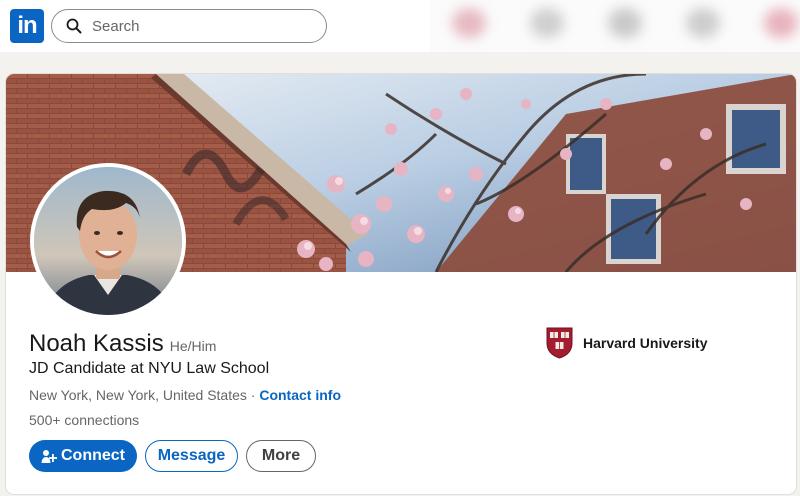 Image resolution: width=800 pixels, height=496 pixels. I want to click on connect-label: Connect, so click(93, 455).